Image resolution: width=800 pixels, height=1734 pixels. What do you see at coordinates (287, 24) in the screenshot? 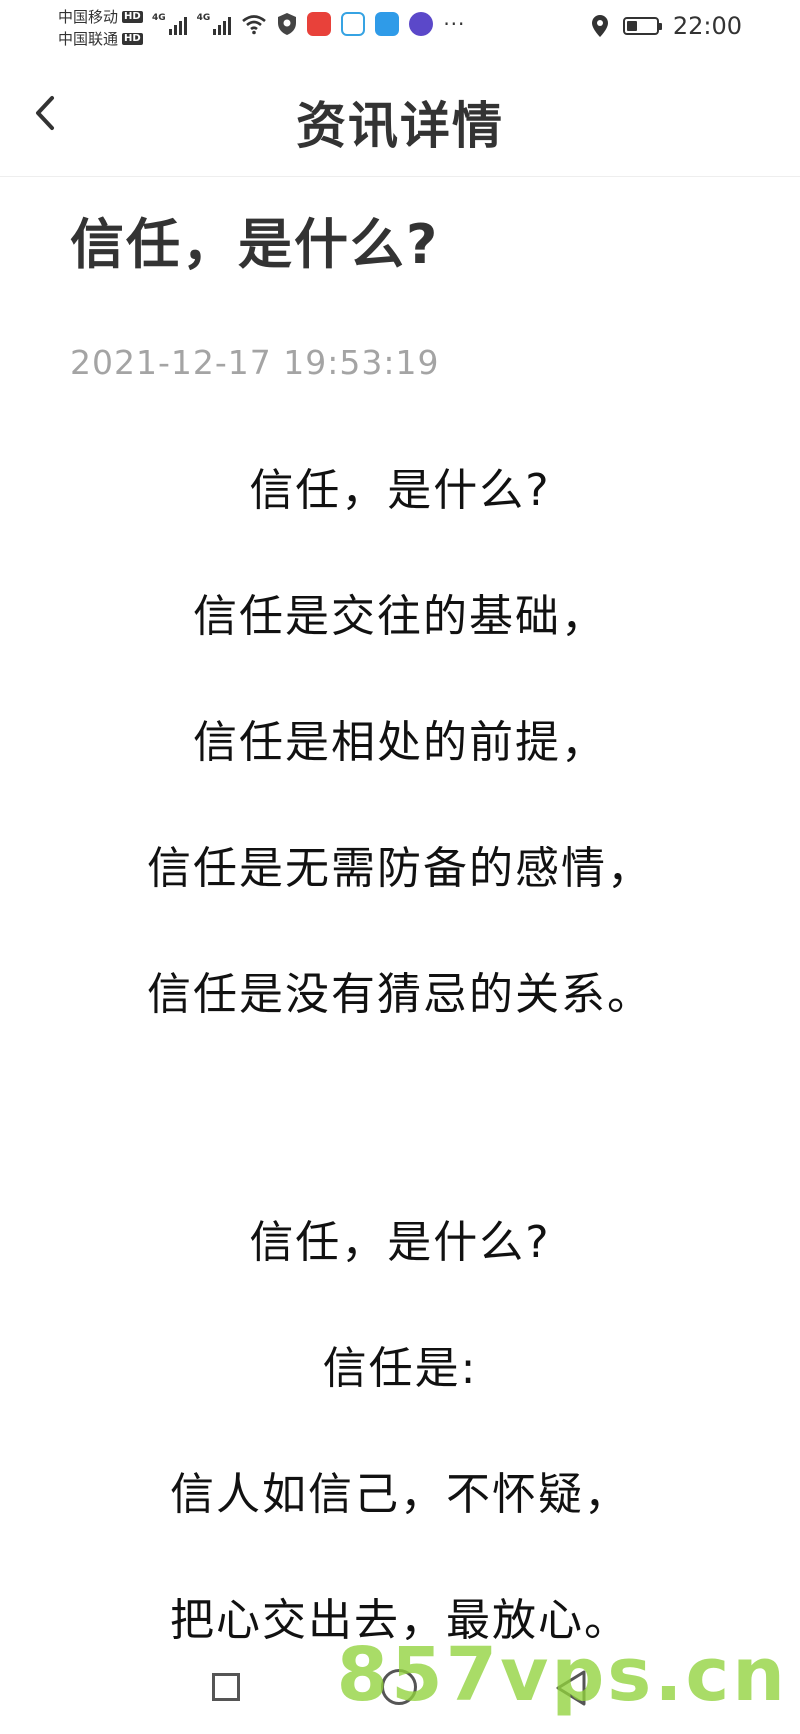
I see `shield-icon` at bounding box center [287, 24].